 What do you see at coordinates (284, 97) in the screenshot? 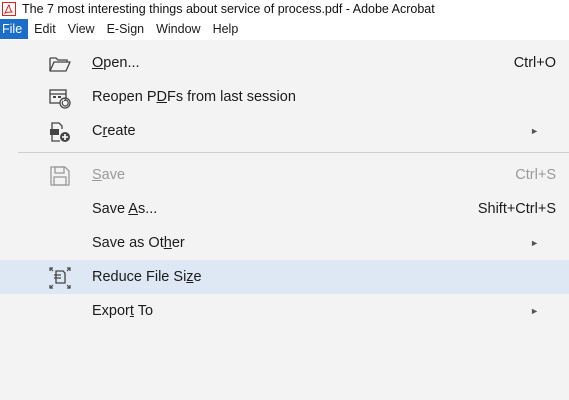
I see `menu-item-reopen: Reopen PDFs from last session` at bounding box center [284, 97].